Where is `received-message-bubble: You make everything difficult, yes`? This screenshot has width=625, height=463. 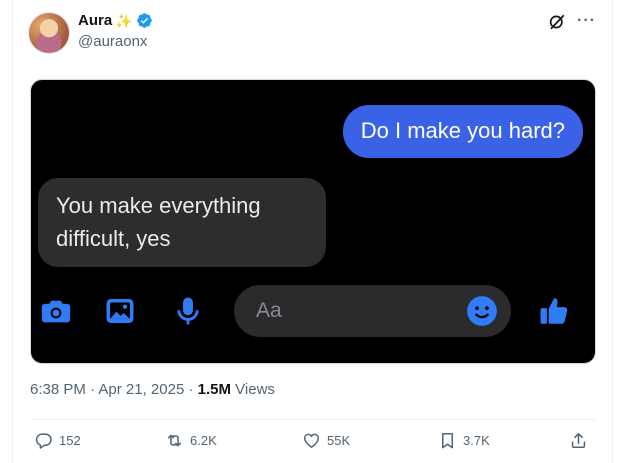 received-message-bubble: You make everything difficult, yes is located at coordinates (182, 222).